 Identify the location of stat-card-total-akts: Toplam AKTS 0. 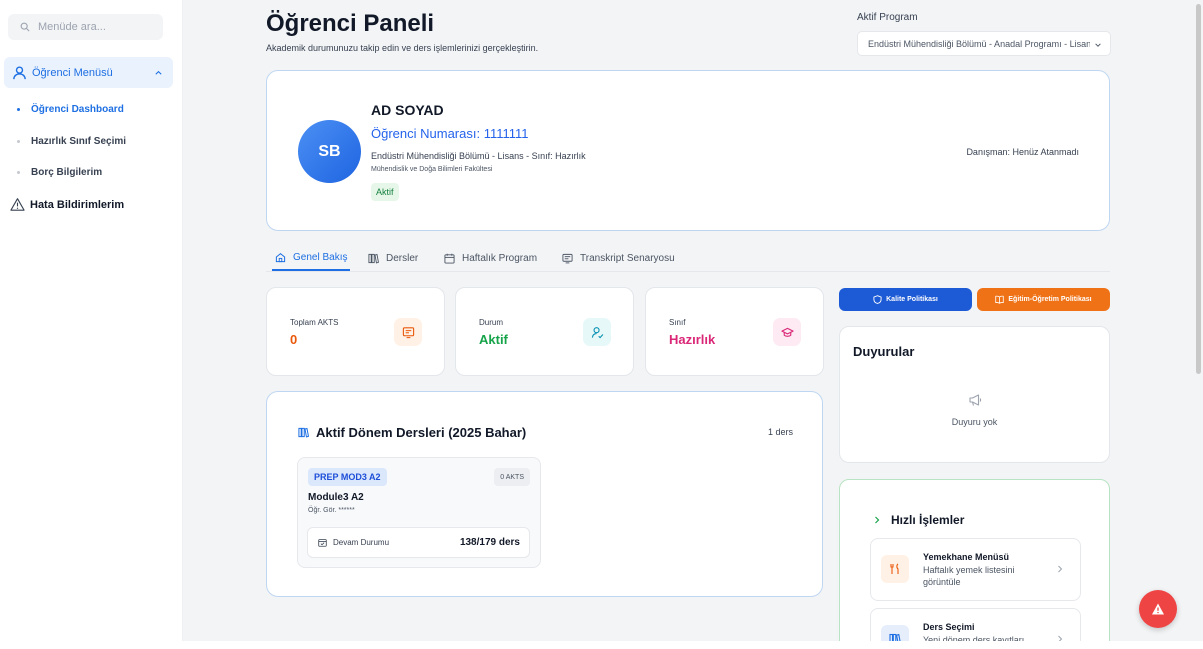
(355, 331).